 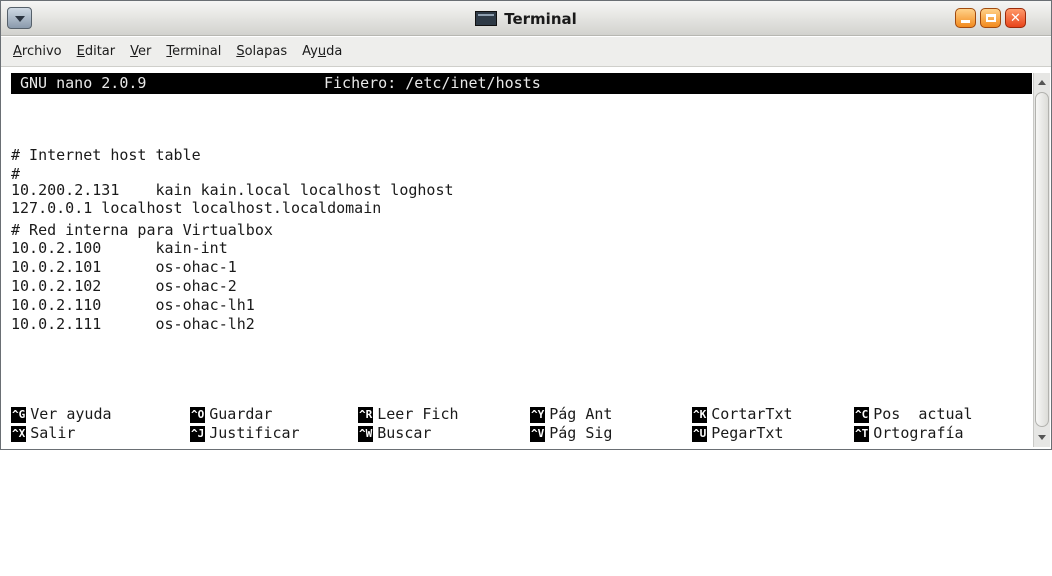 I want to click on shortcut-position: ^C Pos actual, so click(x=913, y=414).